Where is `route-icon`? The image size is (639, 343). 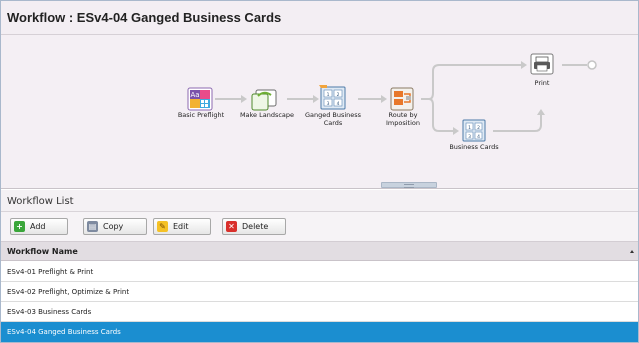 route-icon is located at coordinates (402, 99).